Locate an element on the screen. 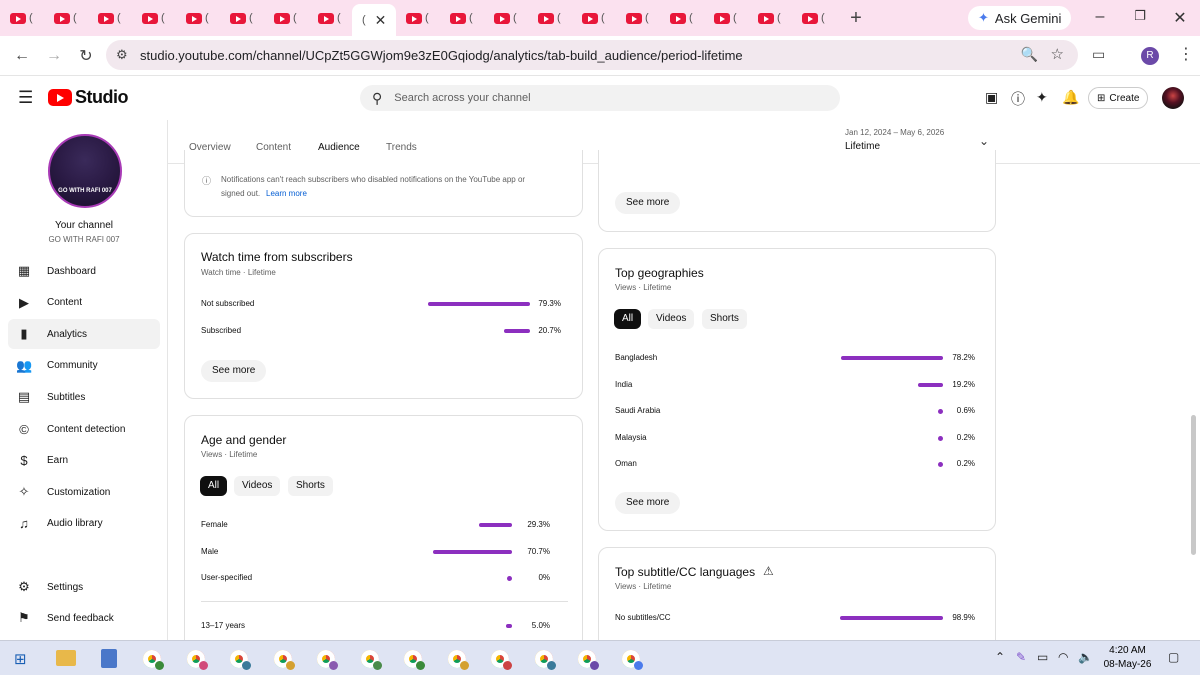  windows-start-icon: ⊞ is located at coordinates (20, 659).